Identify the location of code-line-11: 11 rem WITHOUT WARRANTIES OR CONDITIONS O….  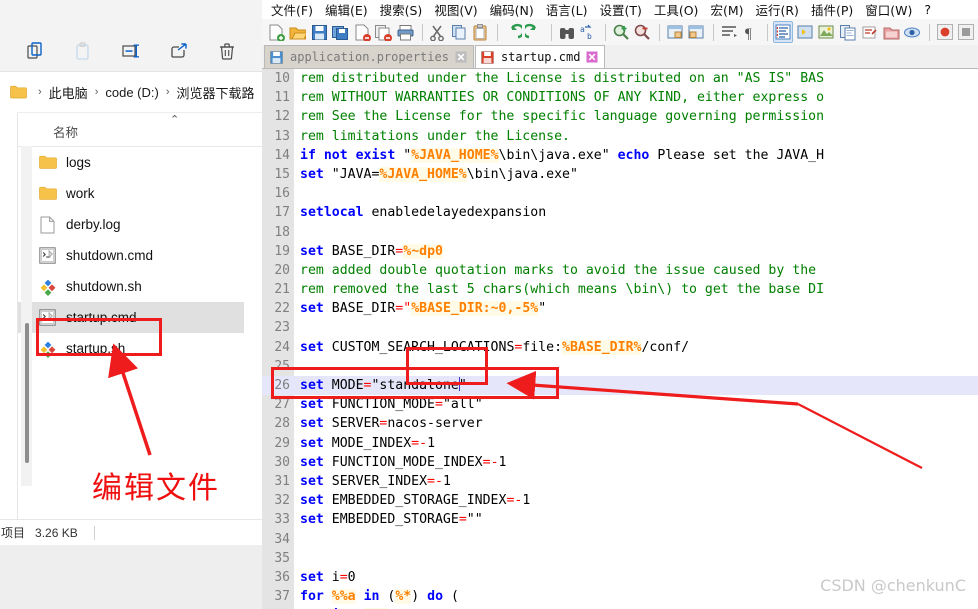
(620, 97).